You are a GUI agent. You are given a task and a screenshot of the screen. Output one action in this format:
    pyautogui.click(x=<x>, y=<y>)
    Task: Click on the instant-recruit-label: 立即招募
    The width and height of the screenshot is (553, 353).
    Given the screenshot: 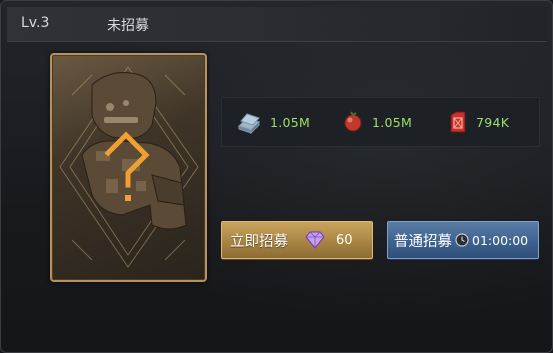 What is the action you would take?
    pyautogui.click(x=259, y=241)
    